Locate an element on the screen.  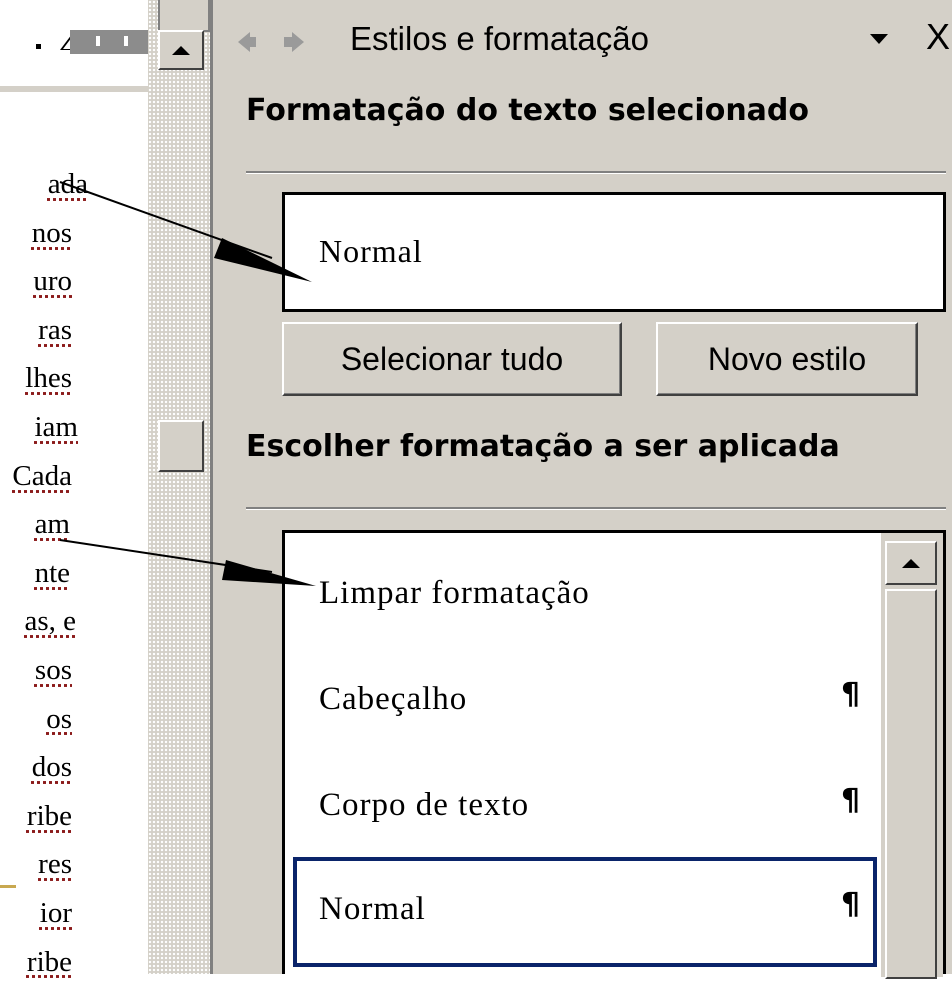
style-list-scrollbar is located at coordinates (912, 755).